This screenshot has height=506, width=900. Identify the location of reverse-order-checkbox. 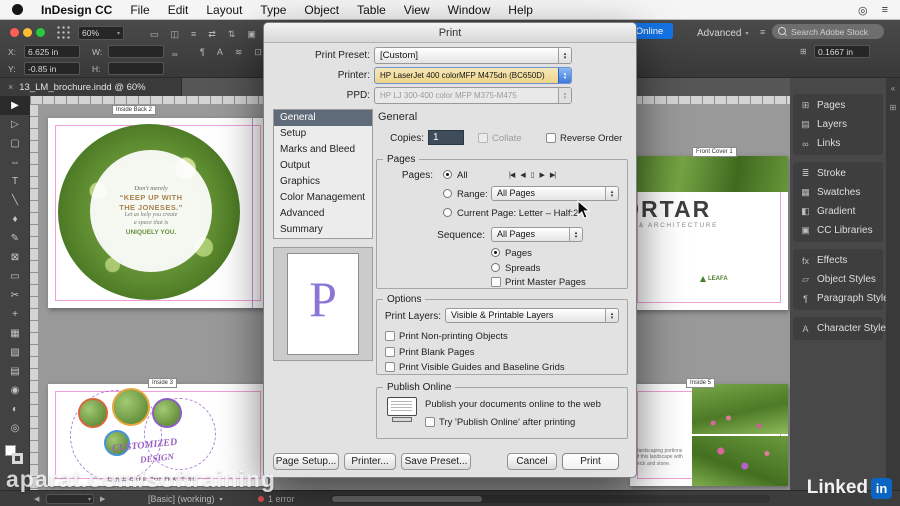
(551, 138).